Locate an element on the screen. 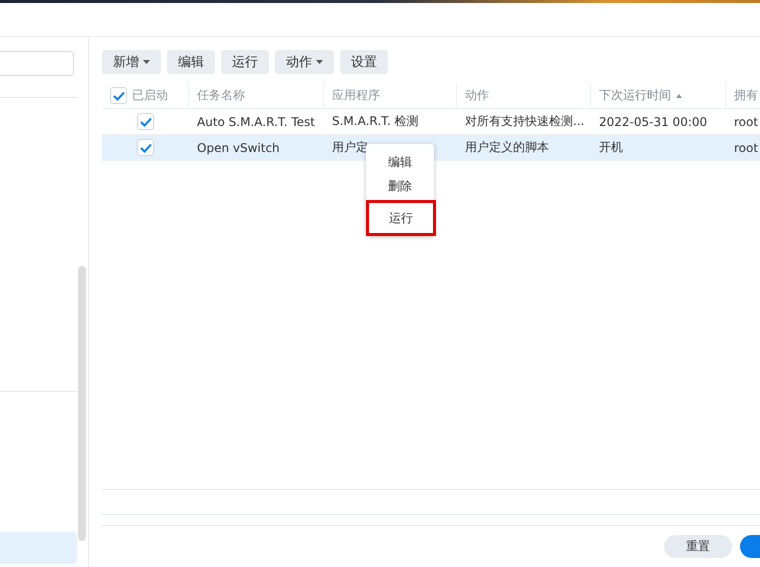 The height and width of the screenshot is (567, 760). table-cell-text: S.M.A.R.T. 检测 is located at coordinates (375, 121).